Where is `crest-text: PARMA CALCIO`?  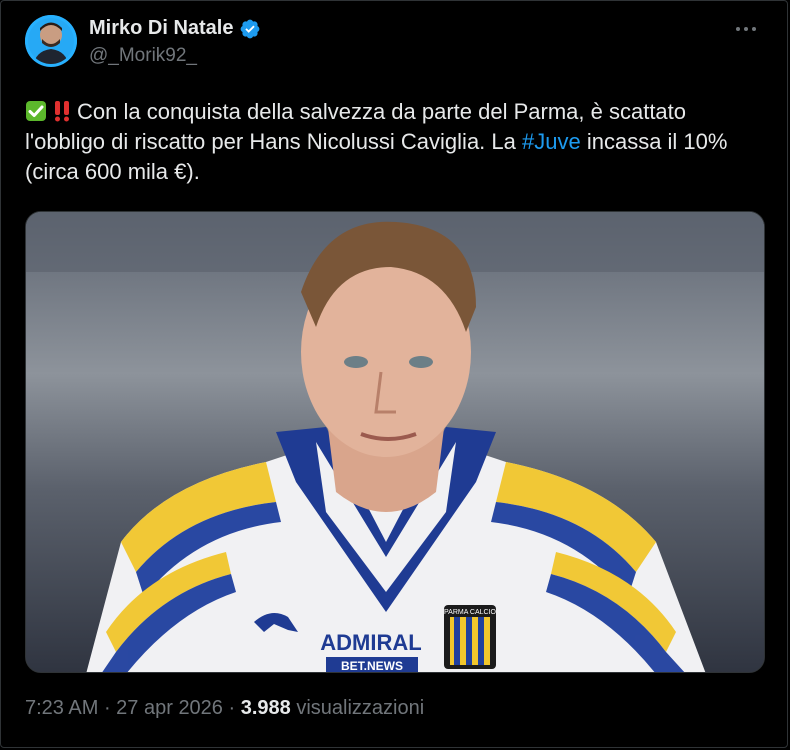
crest-text: PARMA CALCIO is located at coordinates (470, 612).